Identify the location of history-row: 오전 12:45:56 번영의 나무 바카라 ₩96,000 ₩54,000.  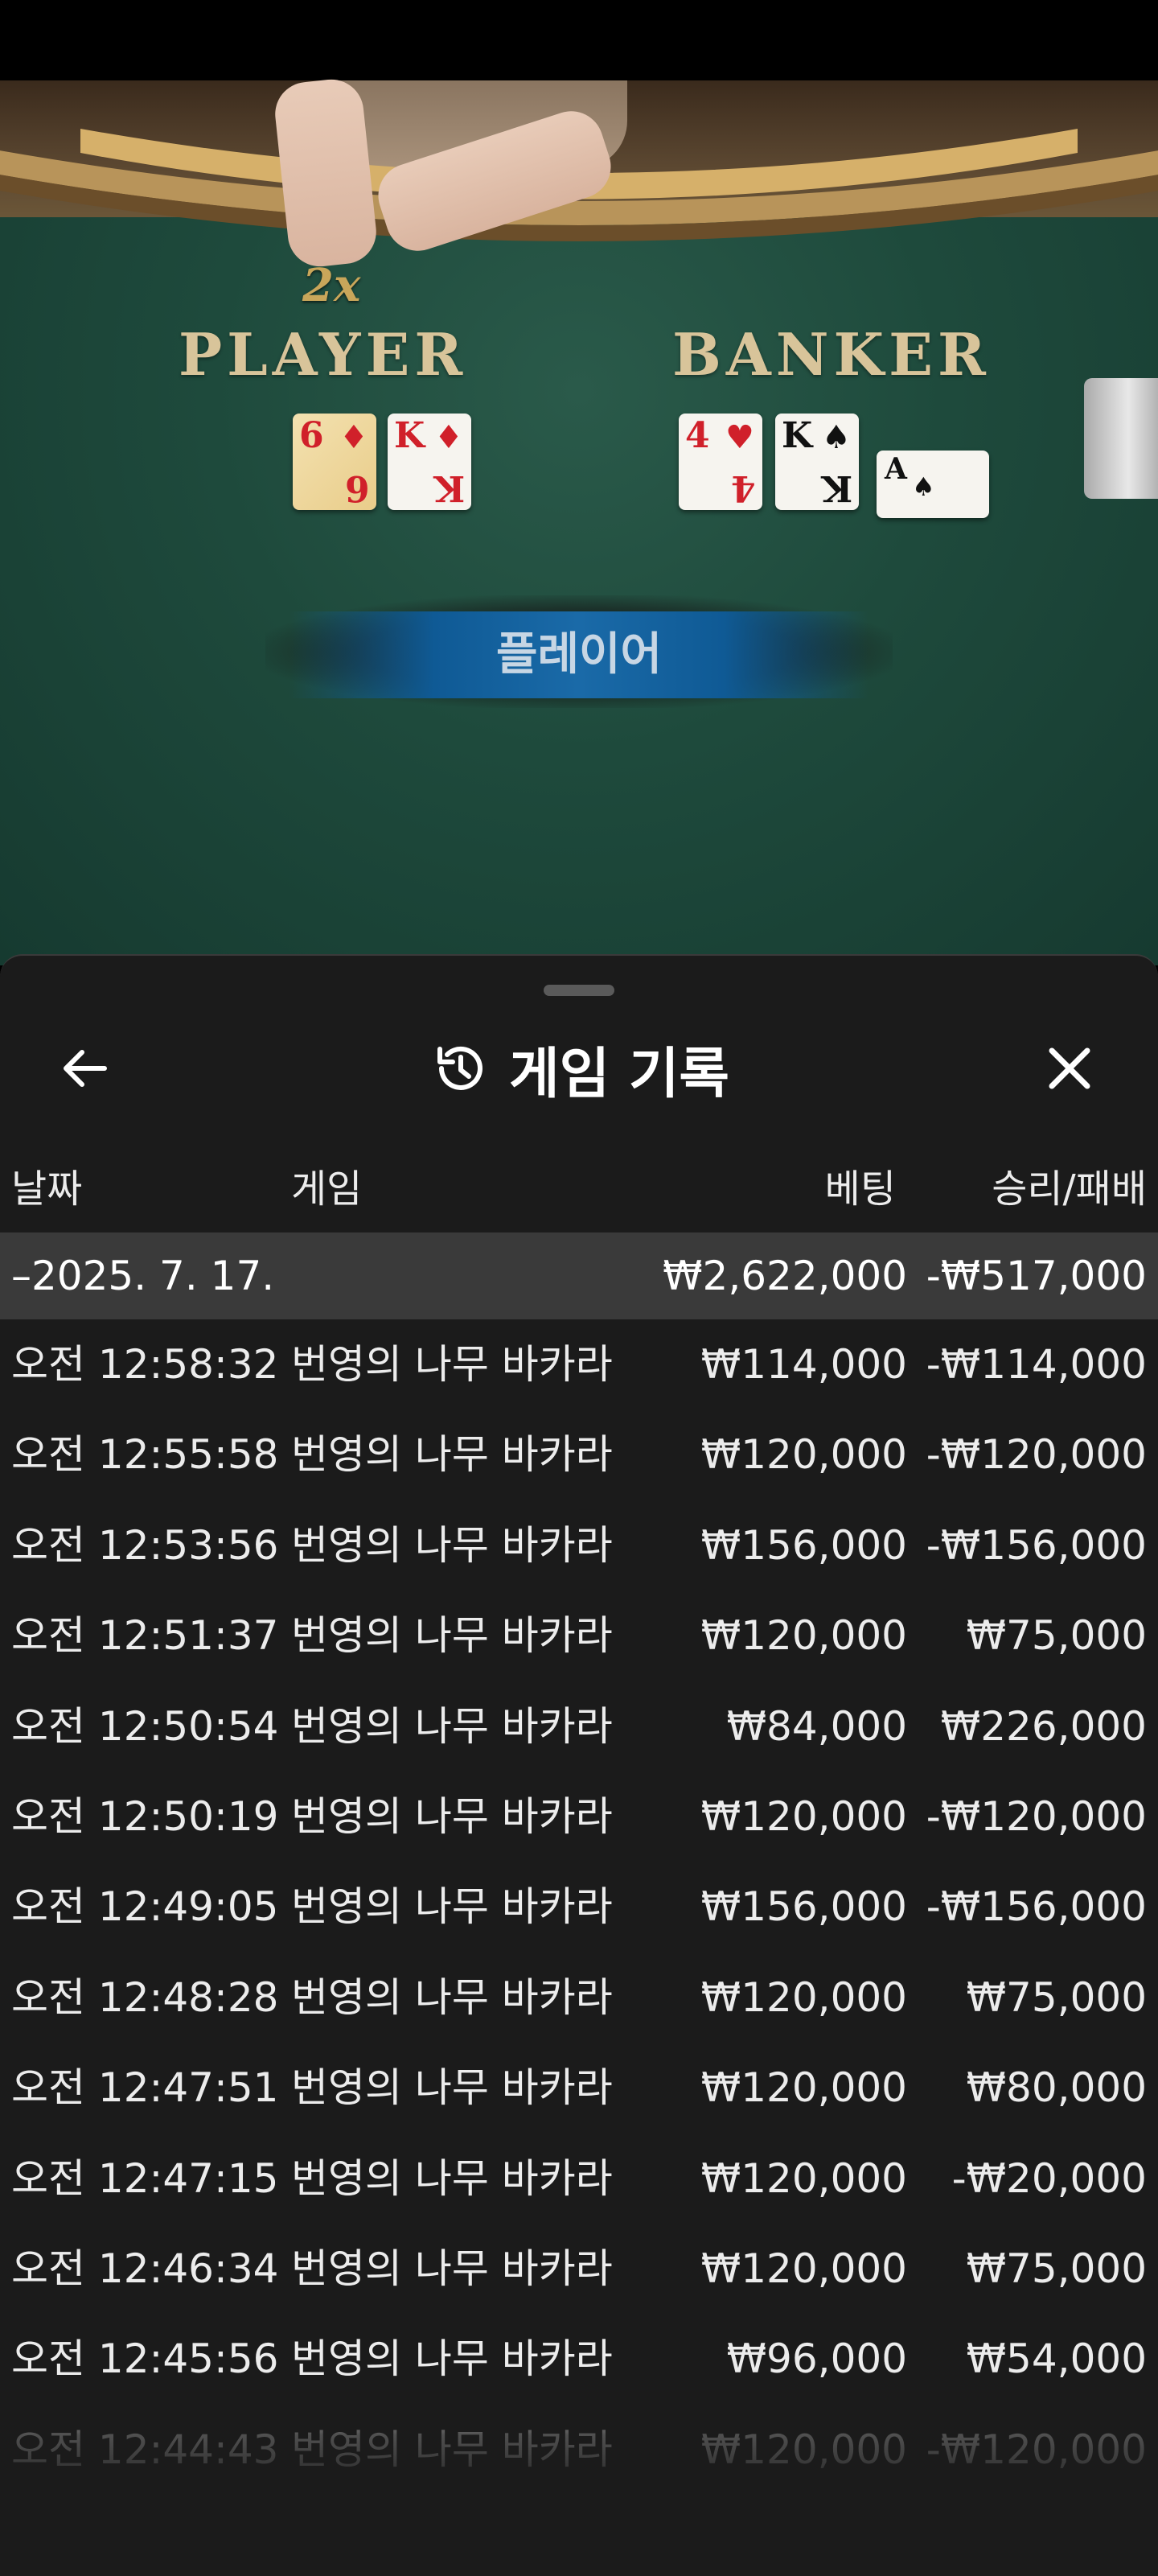
(579, 2359).